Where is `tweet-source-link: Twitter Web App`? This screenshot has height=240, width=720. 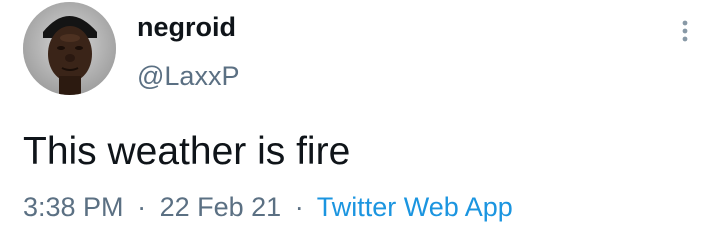
tweet-source-link: Twitter Web App is located at coordinates (415, 207).